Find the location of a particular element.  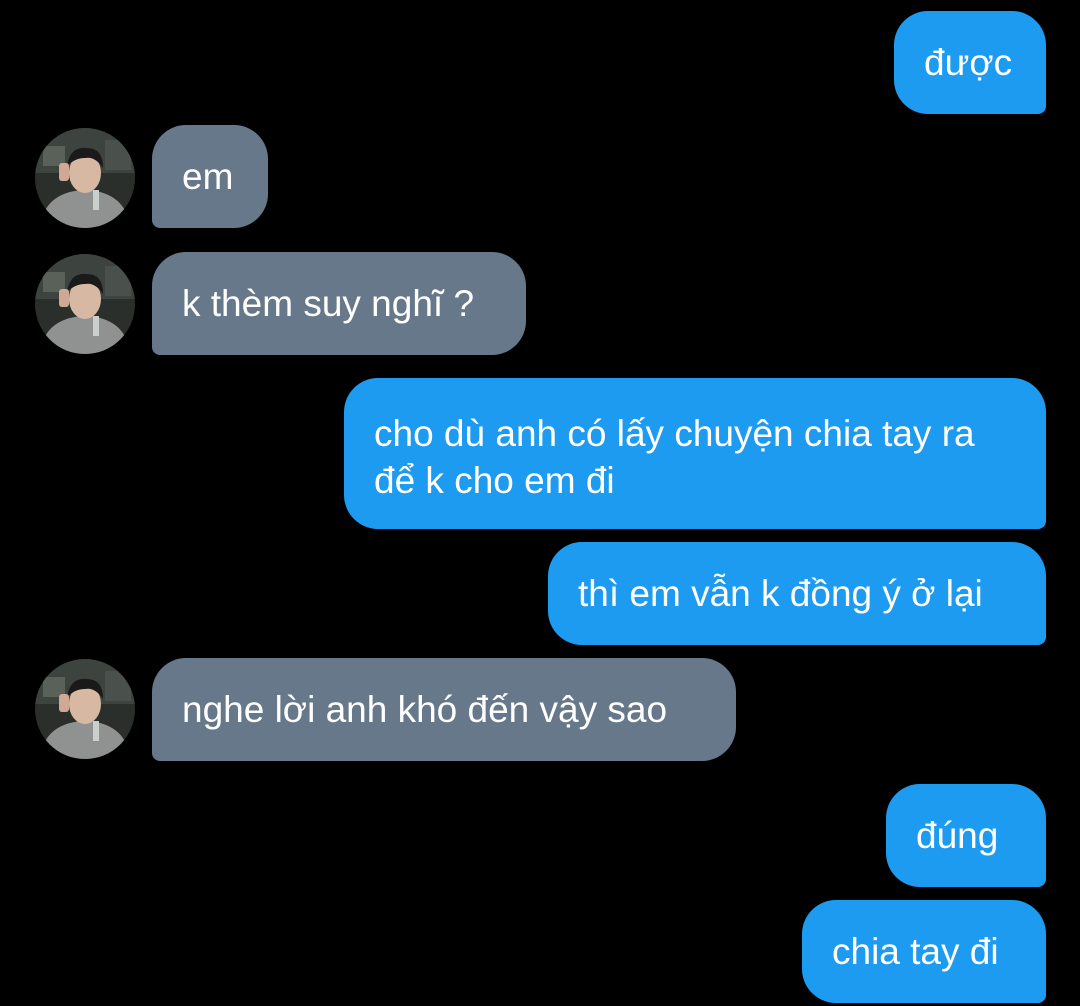

message-bubble-sent: thì em vẫn k đồng ý ở lại is located at coordinates (797, 593).